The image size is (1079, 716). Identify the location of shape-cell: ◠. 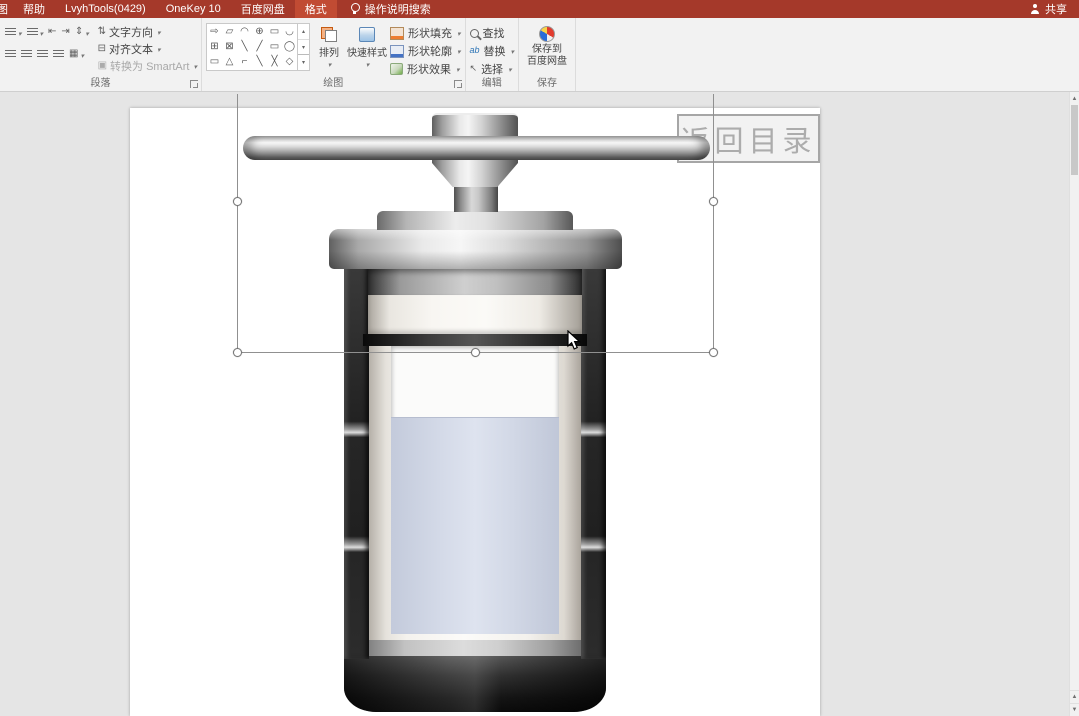
(244, 31).